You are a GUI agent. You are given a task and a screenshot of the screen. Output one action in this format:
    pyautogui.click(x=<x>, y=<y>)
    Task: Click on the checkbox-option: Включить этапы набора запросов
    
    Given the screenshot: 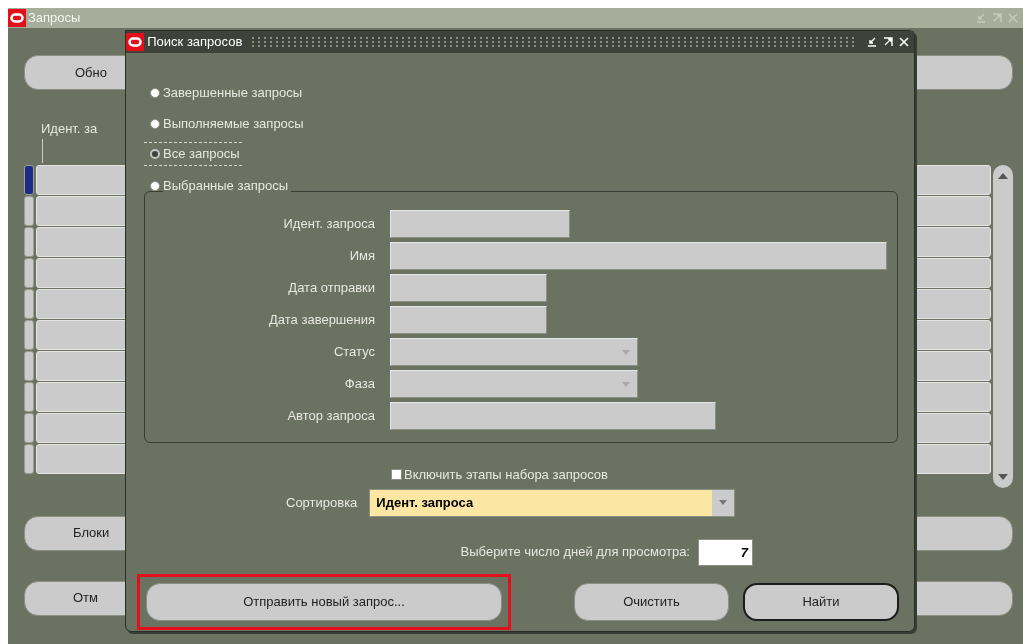 What is the action you would take?
    pyautogui.click(x=652, y=475)
    